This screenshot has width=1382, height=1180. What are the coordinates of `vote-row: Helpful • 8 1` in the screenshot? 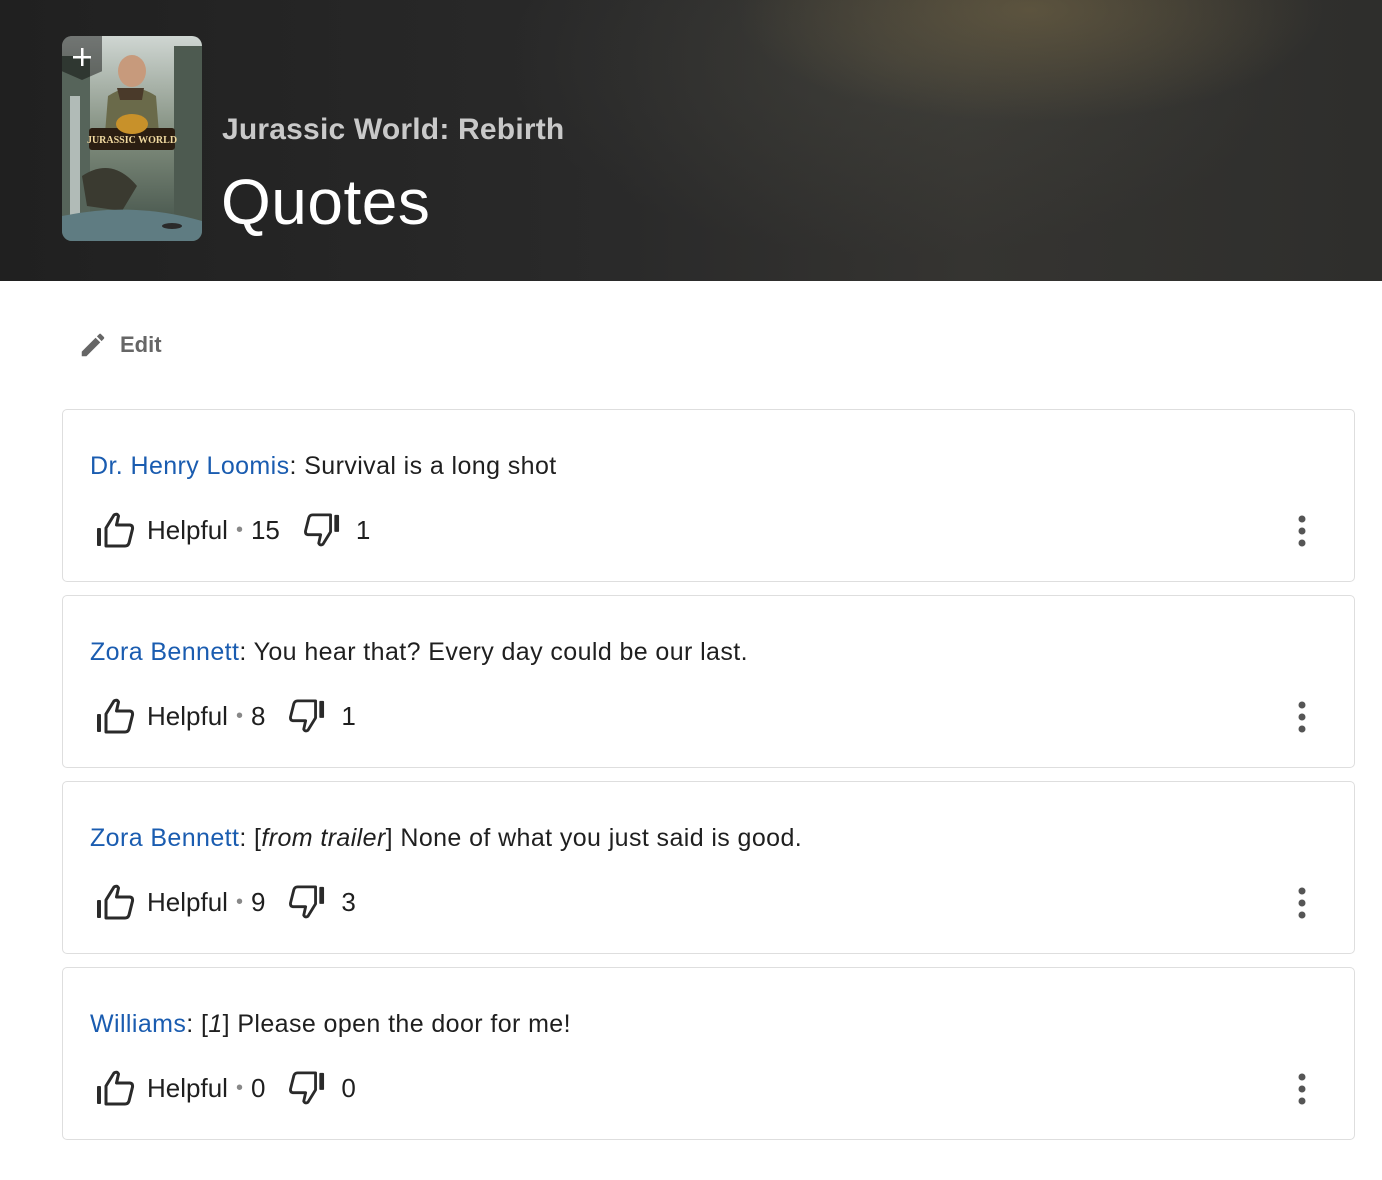 It's located at (225, 716).